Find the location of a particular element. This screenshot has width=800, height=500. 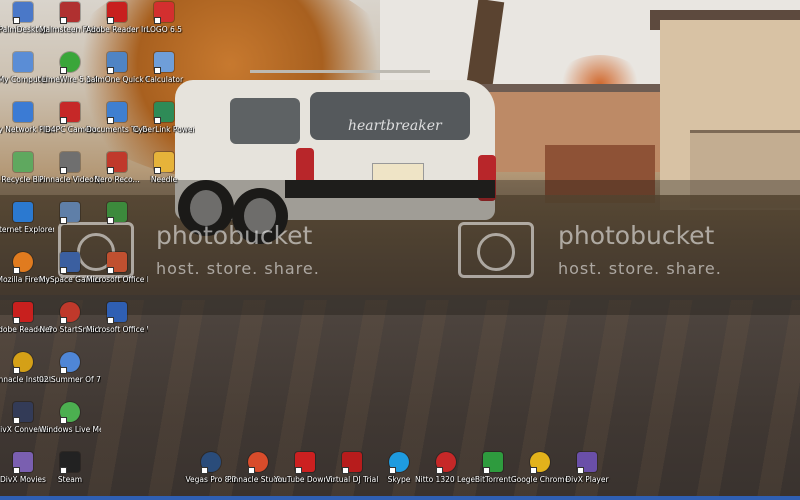

media-icon is located at coordinates (70, 213).